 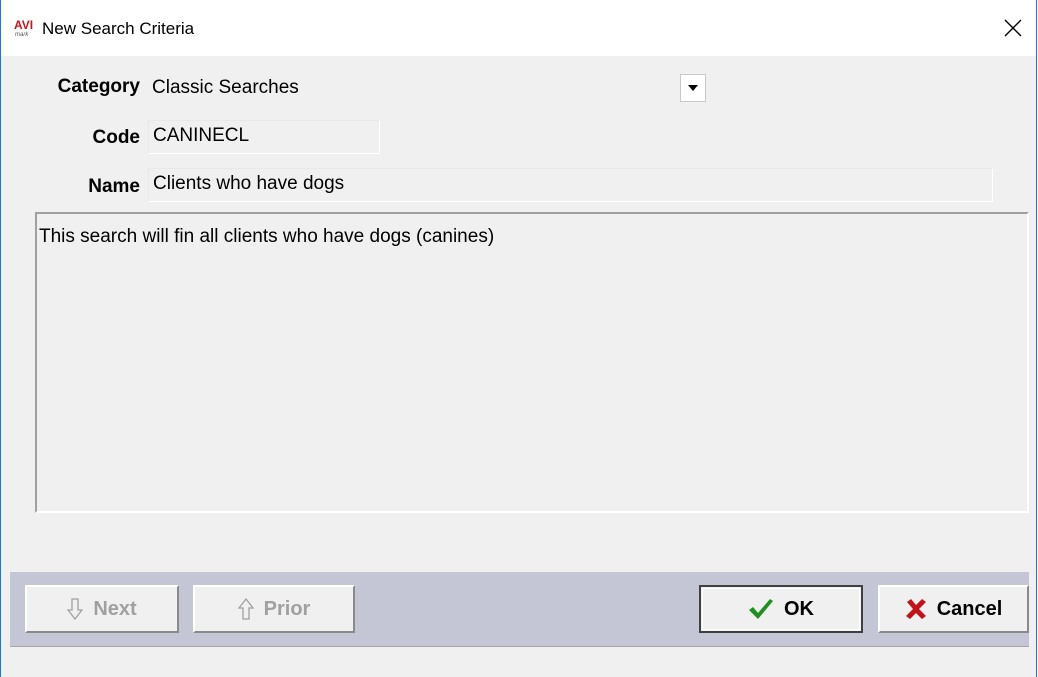 What do you see at coordinates (761, 609) in the screenshot?
I see `checkmark-icon` at bounding box center [761, 609].